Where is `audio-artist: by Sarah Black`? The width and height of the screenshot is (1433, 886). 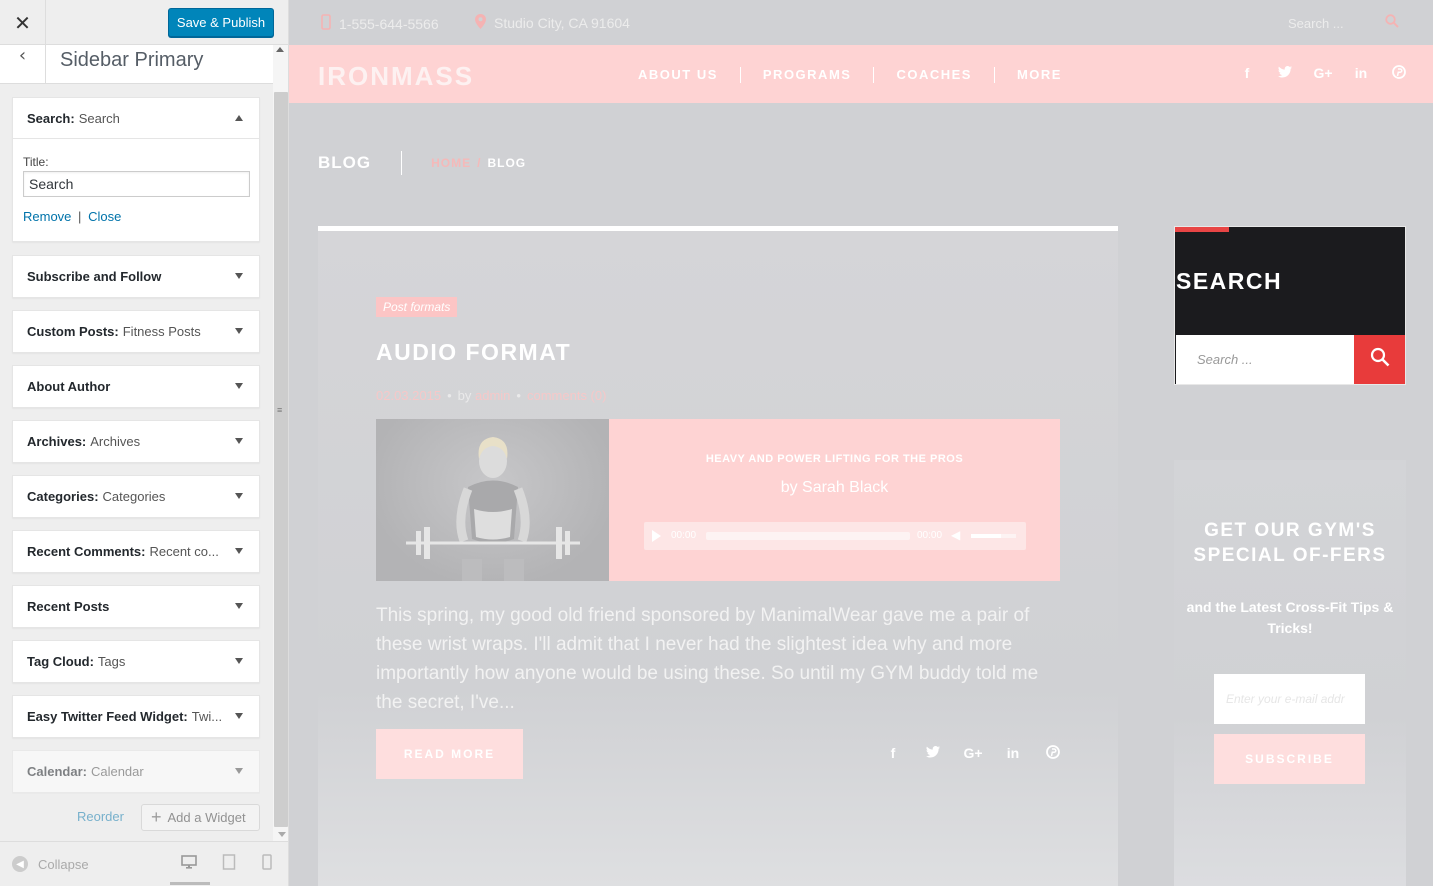
audio-artist: by Sarah Black is located at coordinates (834, 487).